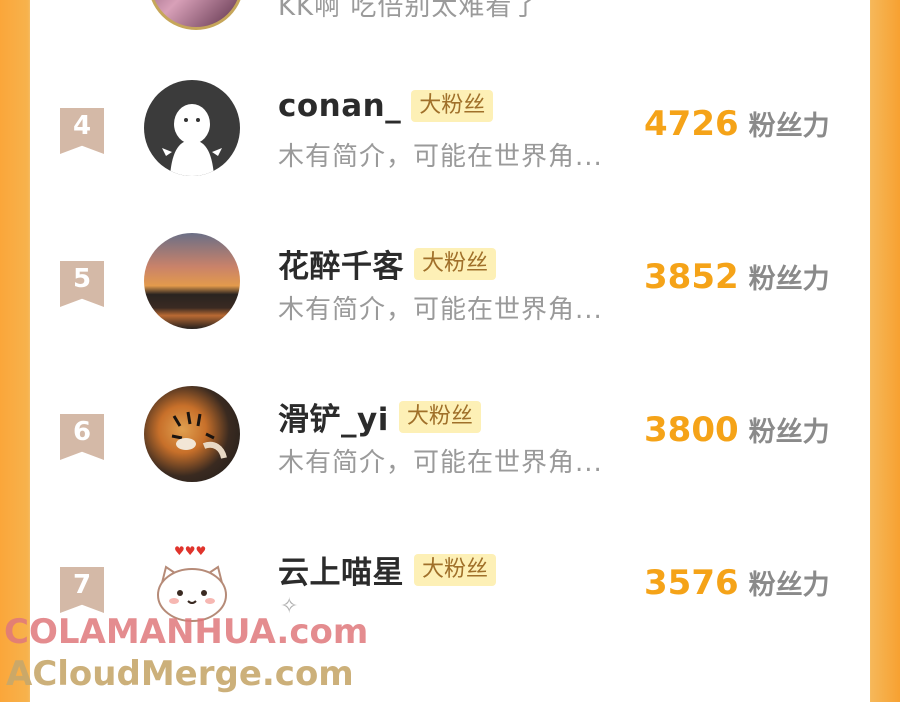 The height and width of the screenshot is (702, 900). Describe the element at coordinates (691, 583) in the screenshot. I see `fan-power-score: 3576` at that location.